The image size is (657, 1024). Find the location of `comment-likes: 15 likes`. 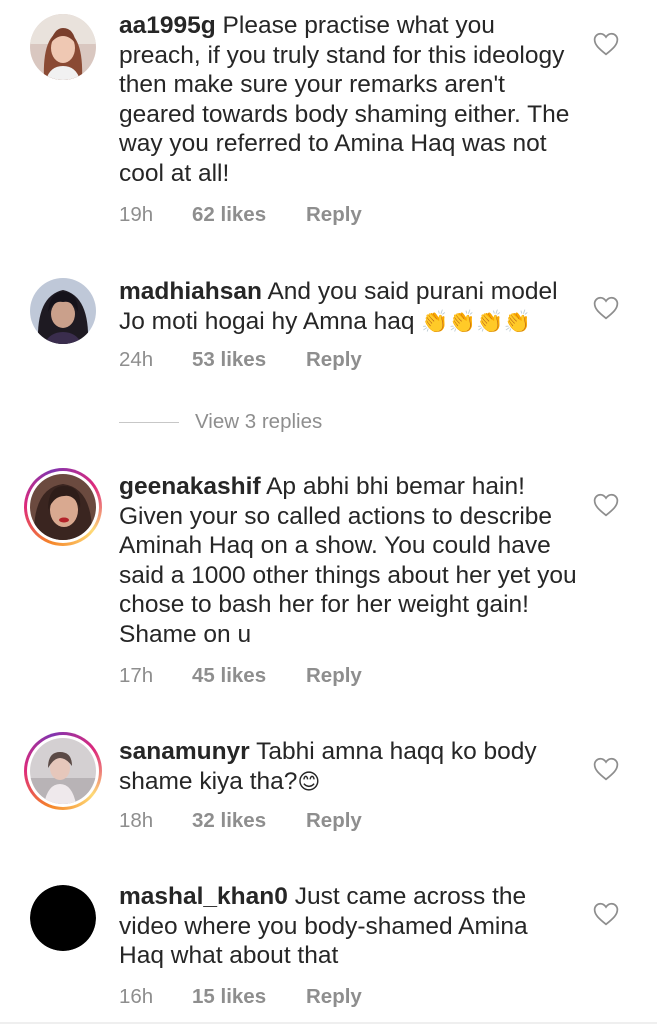

comment-likes: 15 likes is located at coordinates (249, 997).